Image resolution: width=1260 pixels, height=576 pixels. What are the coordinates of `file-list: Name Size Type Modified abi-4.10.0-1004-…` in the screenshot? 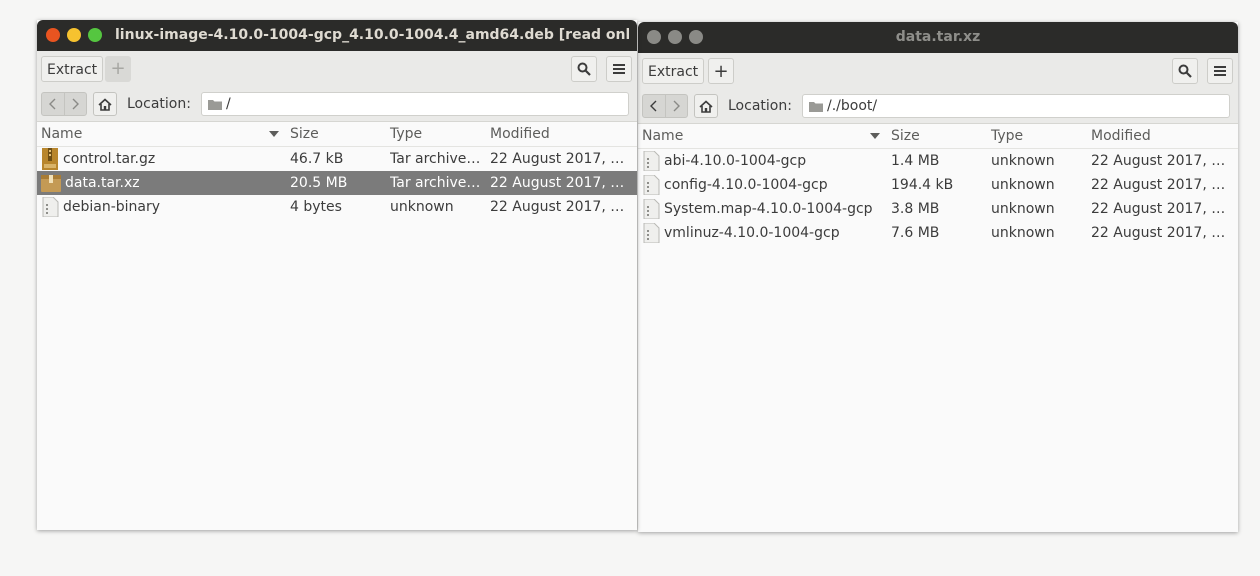 It's located at (938, 184).